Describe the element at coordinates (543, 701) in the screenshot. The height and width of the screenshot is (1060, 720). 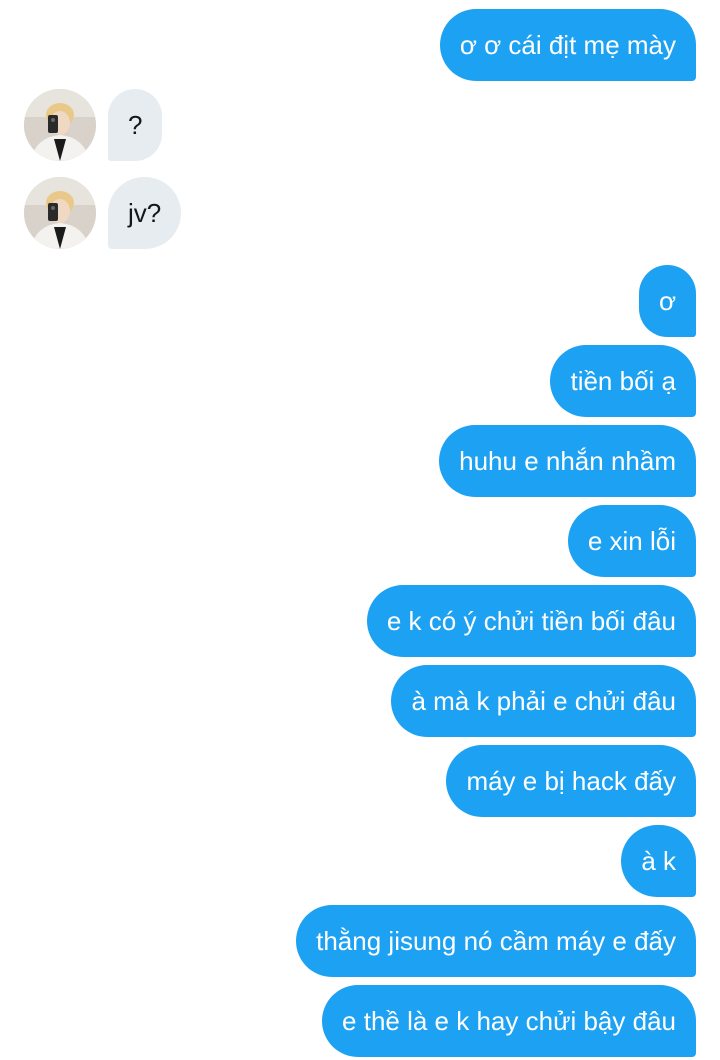
I see `sent-message-bubble: à mà k phải e chửi đâu` at that location.